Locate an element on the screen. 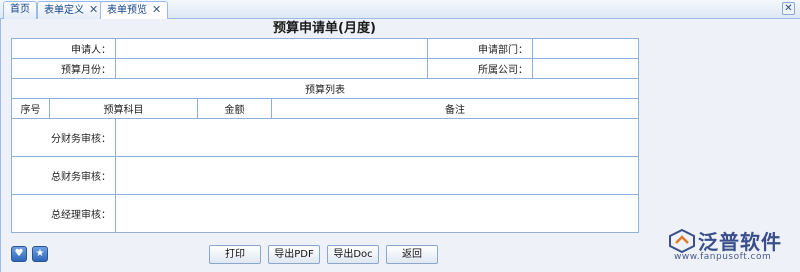 Image resolution: width=800 pixels, height=272 pixels. company-label: 所属公司： is located at coordinates (480, 68).